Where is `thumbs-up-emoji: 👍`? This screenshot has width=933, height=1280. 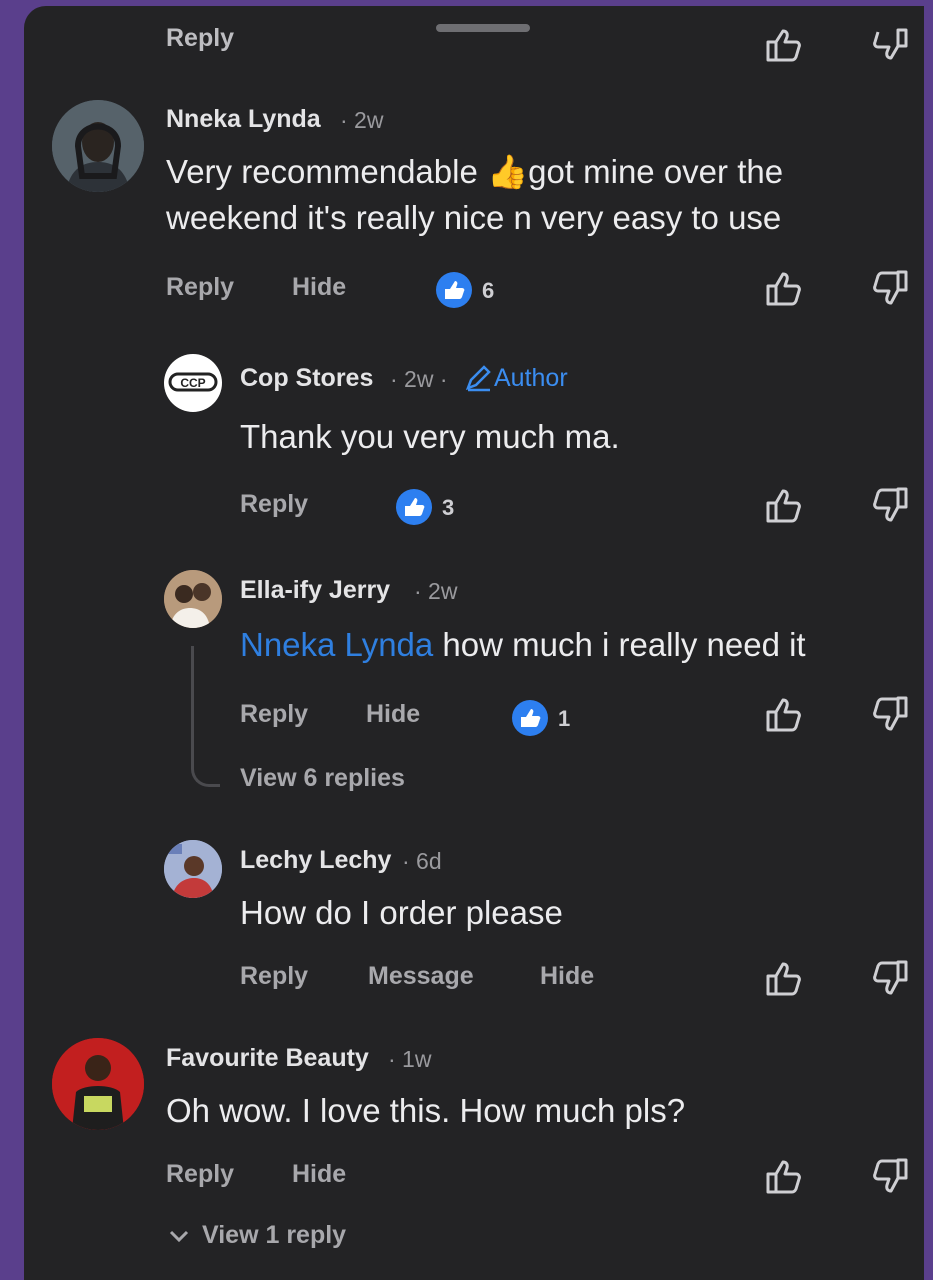
thumbs-up-emoji: 👍 is located at coordinates (508, 171).